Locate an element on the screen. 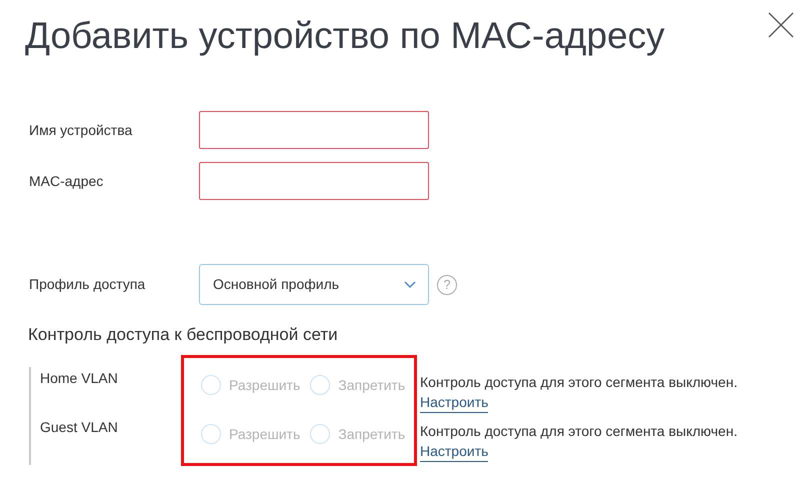 The image size is (809, 503). field-label: Профиль доступа is located at coordinates (87, 284).